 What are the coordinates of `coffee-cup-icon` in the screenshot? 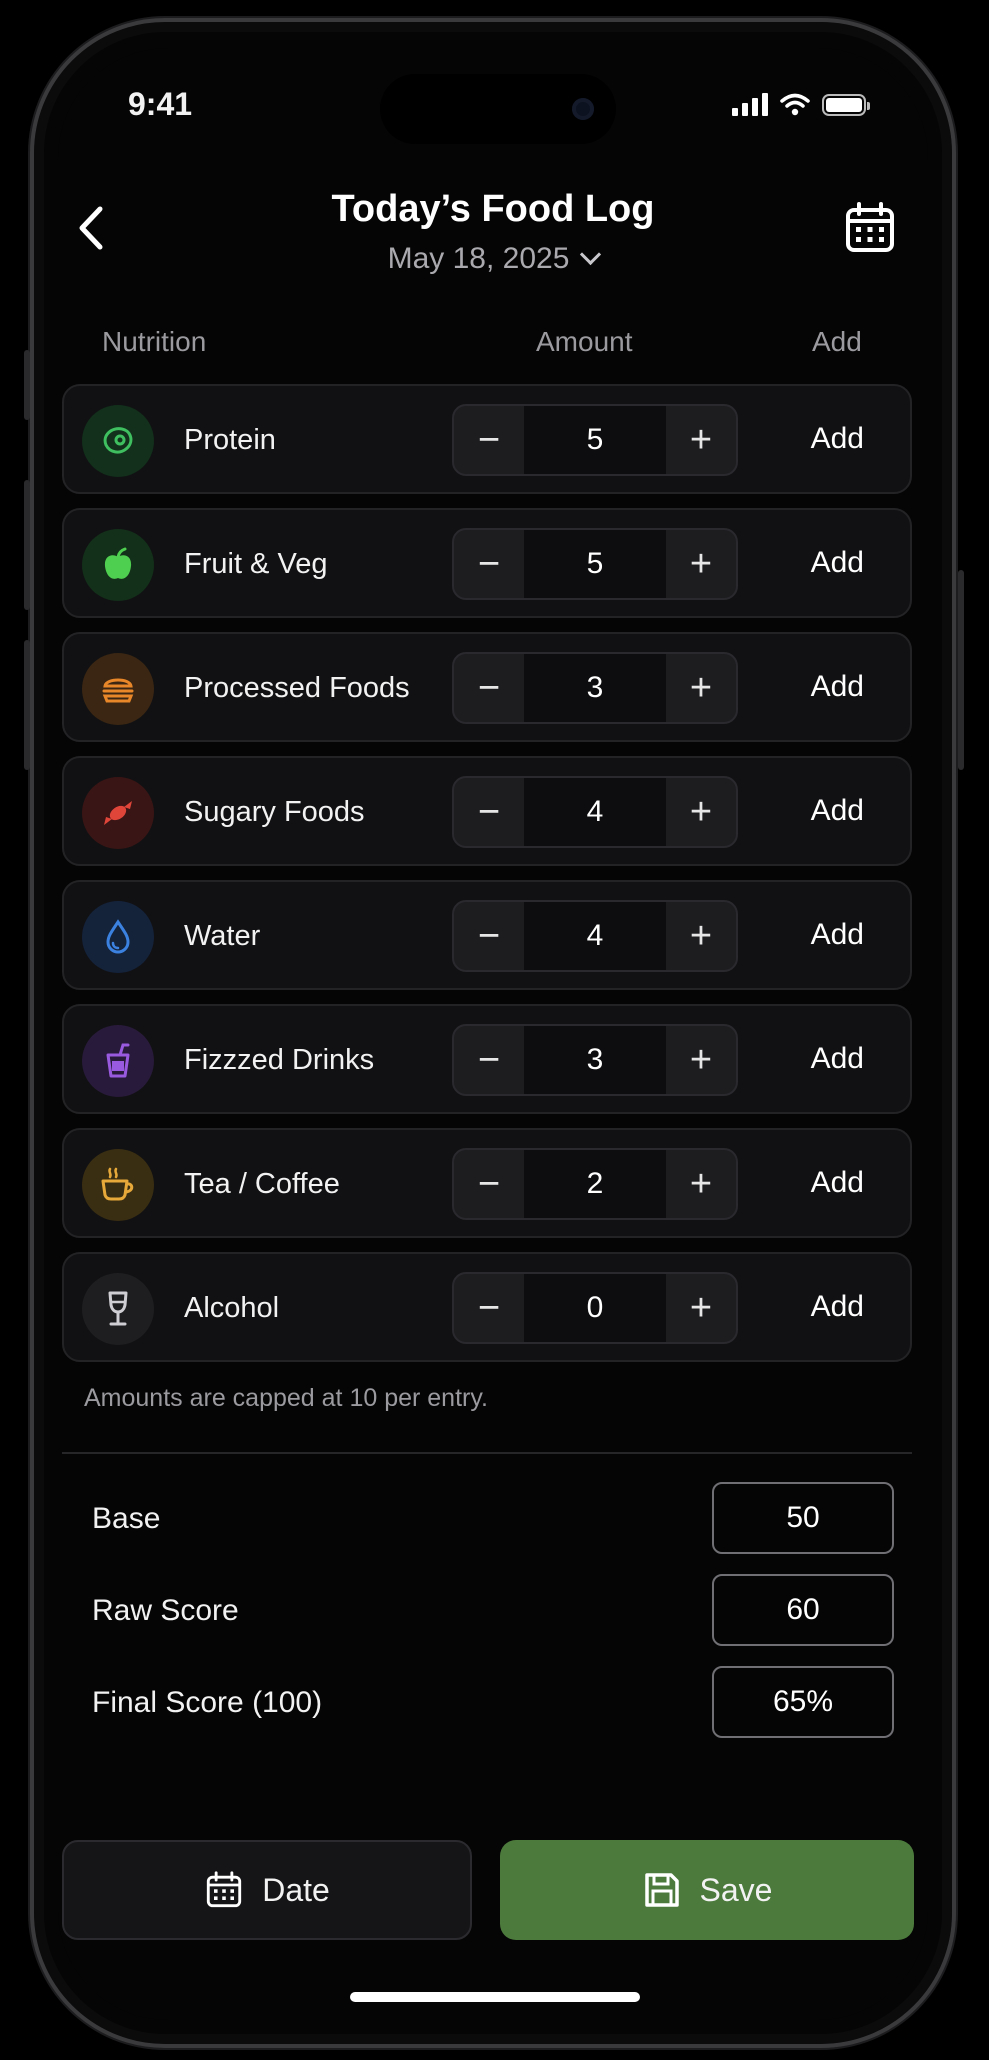 It's located at (118, 1185).